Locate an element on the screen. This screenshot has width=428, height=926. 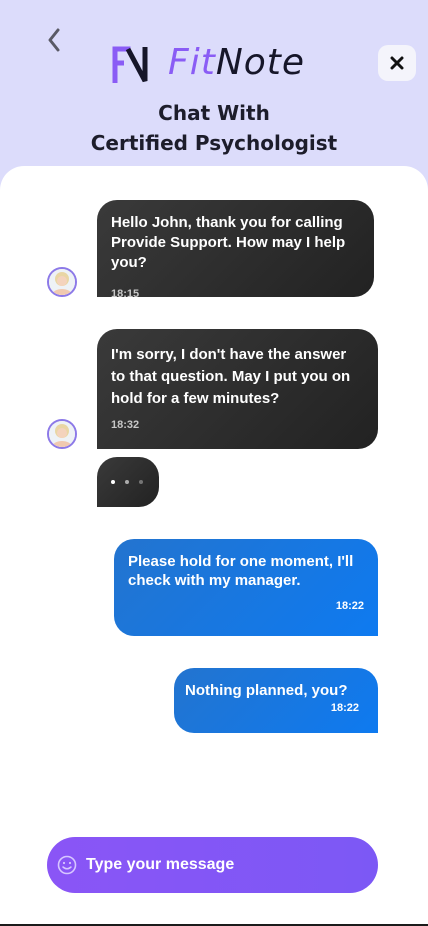
close-icon is located at coordinates (397, 63).